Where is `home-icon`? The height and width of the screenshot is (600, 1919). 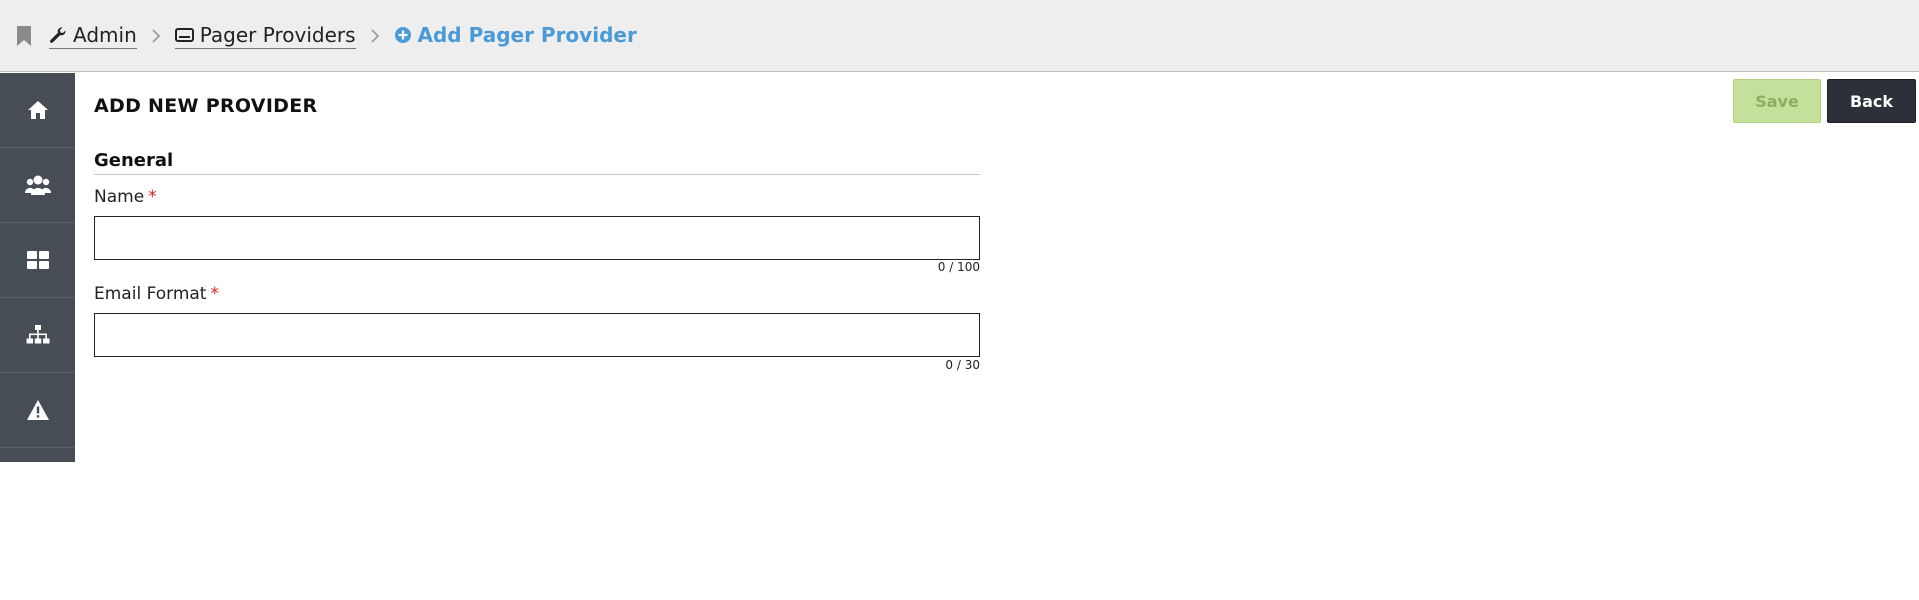 home-icon is located at coordinates (37, 110).